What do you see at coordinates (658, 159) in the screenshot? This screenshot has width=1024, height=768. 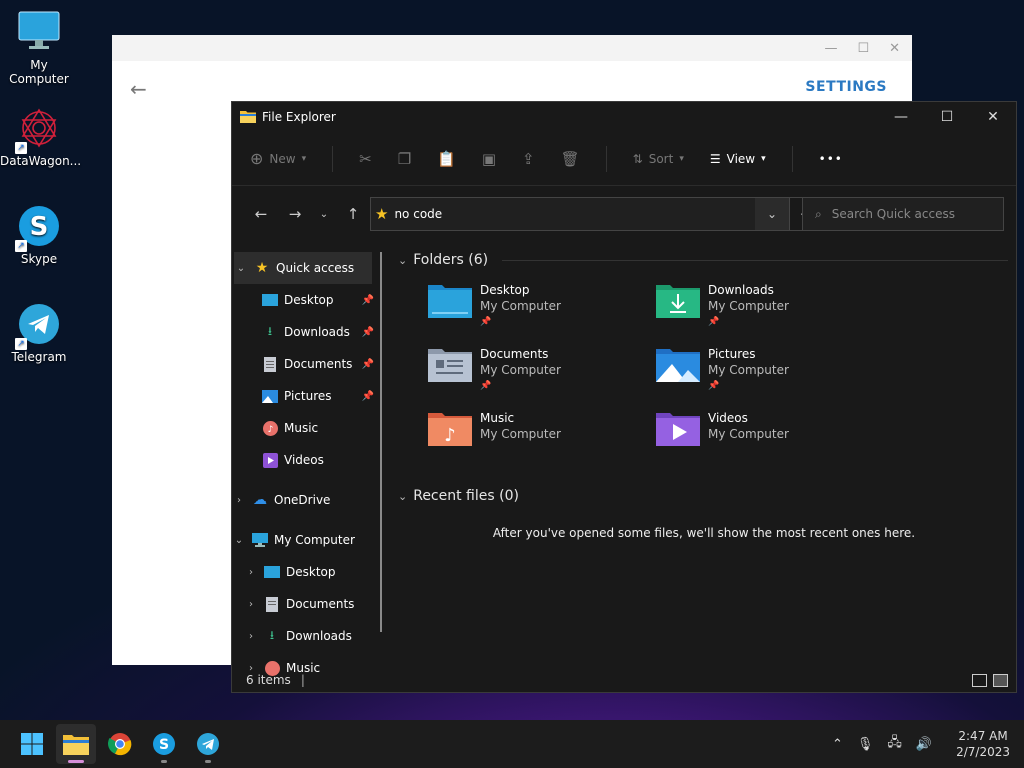 I see `sort-button: ⇅ Sort ▾` at bounding box center [658, 159].